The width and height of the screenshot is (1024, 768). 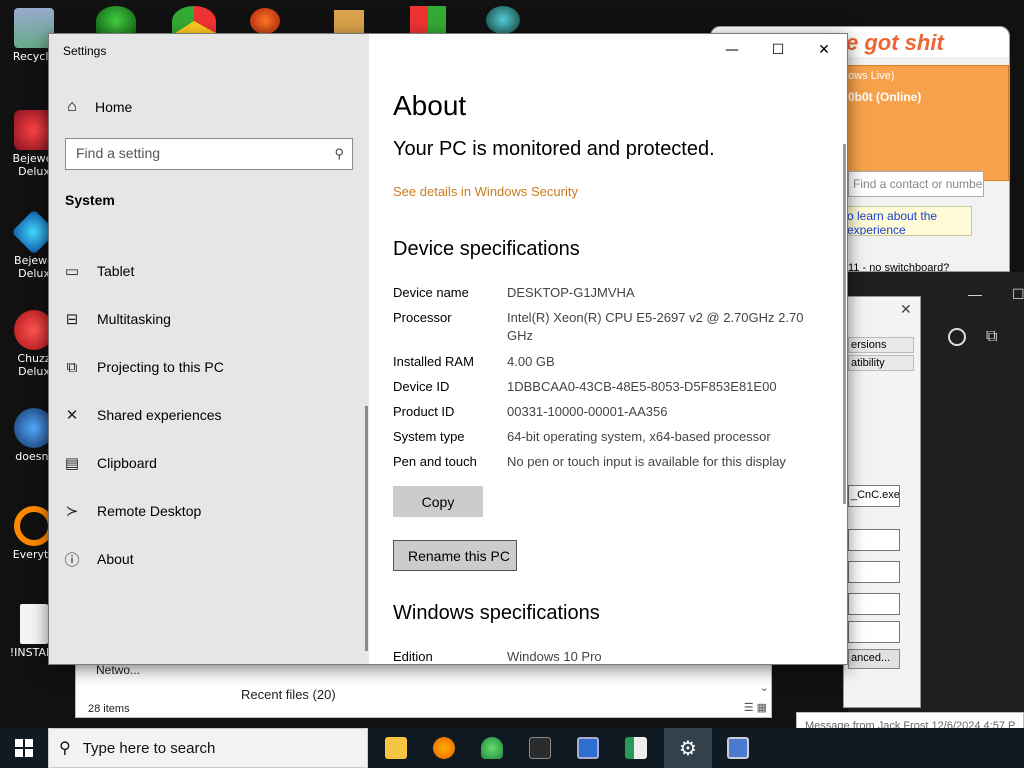 I want to click on minimize-icon: —, so click(x=975, y=294).